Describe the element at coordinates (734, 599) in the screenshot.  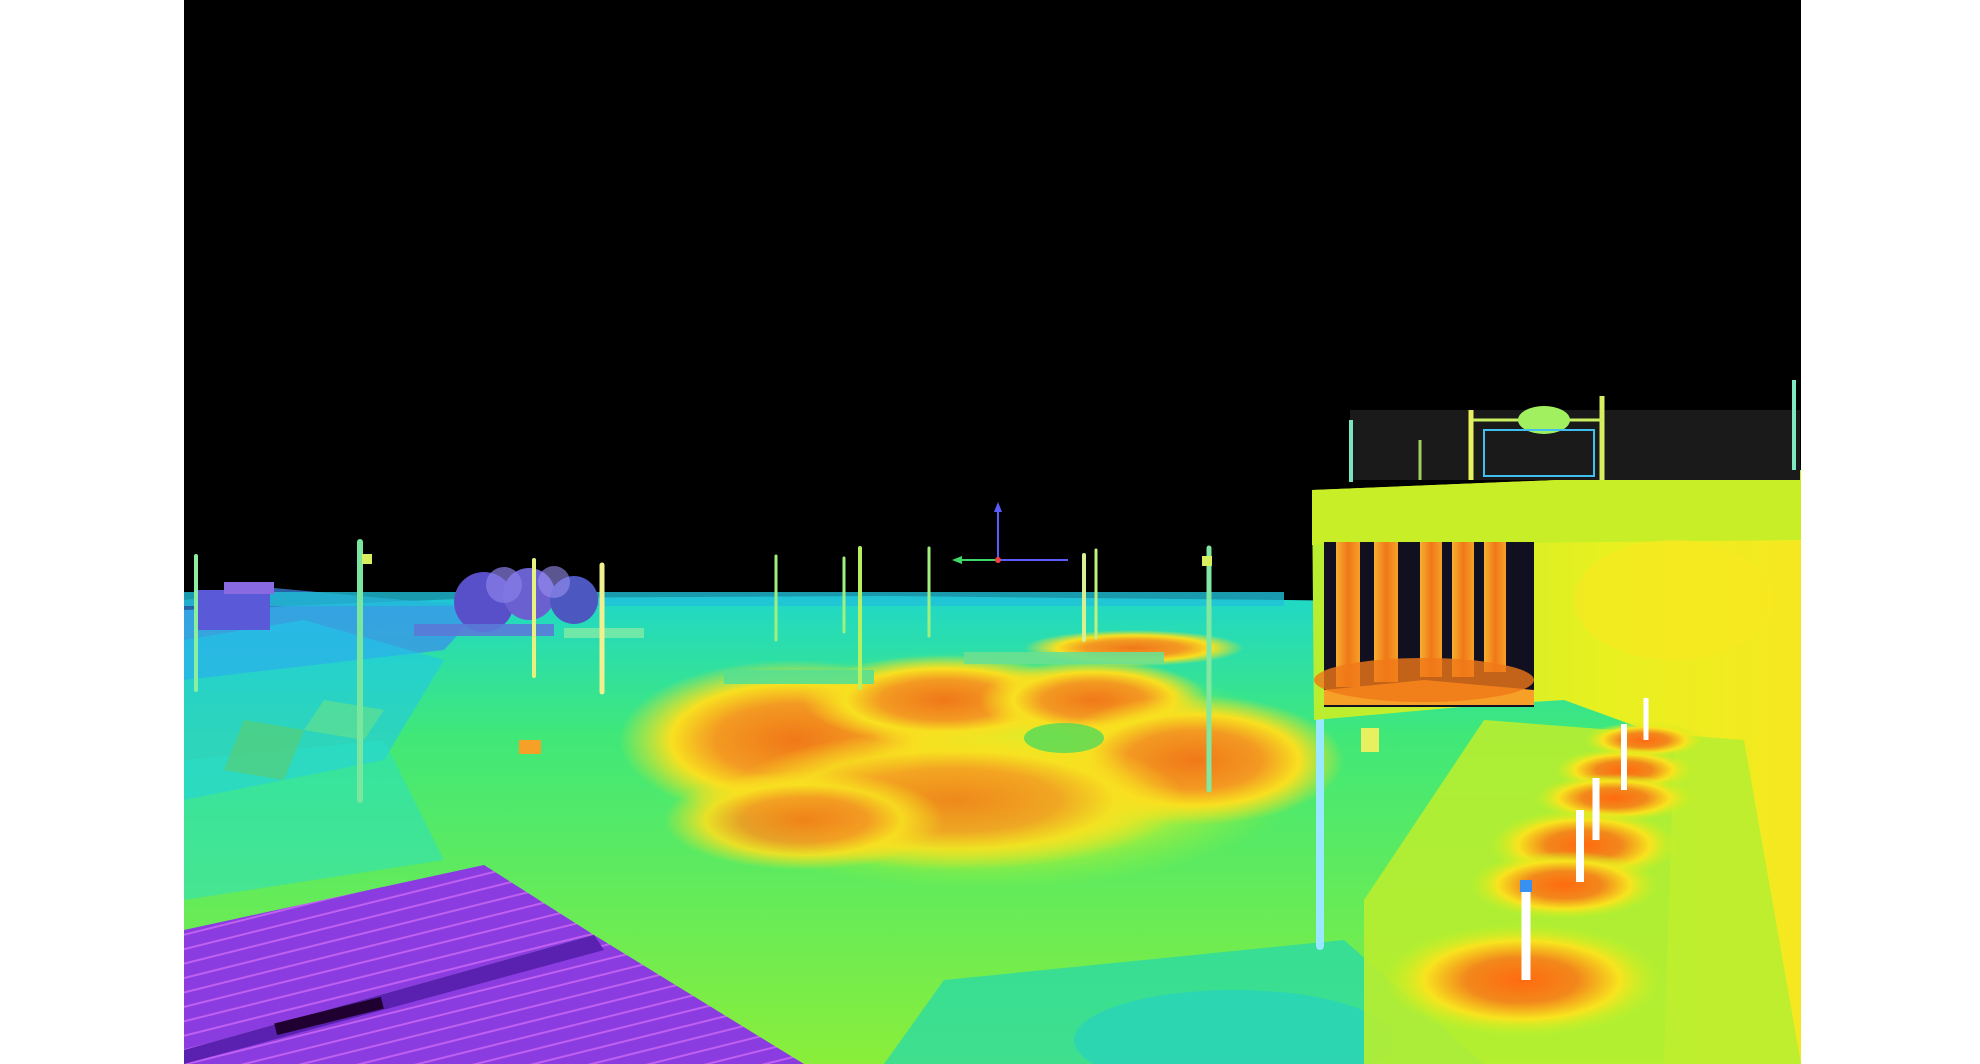
I see `horizon-strip` at that location.